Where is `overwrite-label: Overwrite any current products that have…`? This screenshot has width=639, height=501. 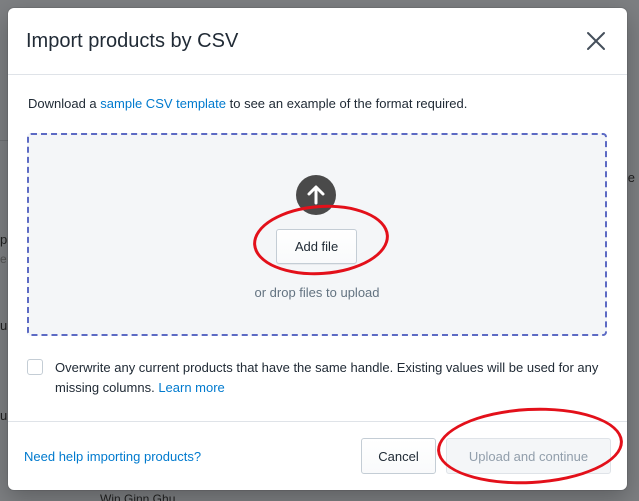 overwrite-label: Overwrite any current products that have… is located at coordinates (327, 377).